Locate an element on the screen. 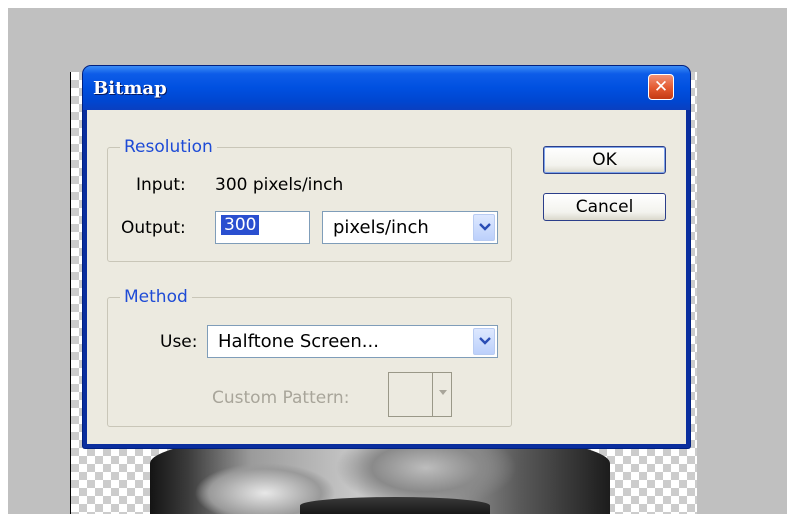  pattern-swatch is located at coordinates (411, 394).